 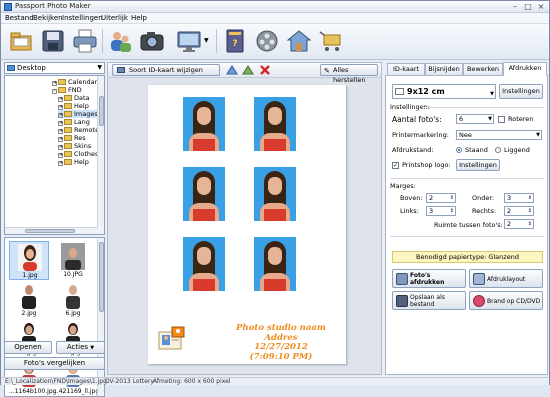 What do you see at coordinates (441, 198) in the screenshot?
I see `margin-top-field: 2 ⇕` at bounding box center [441, 198].